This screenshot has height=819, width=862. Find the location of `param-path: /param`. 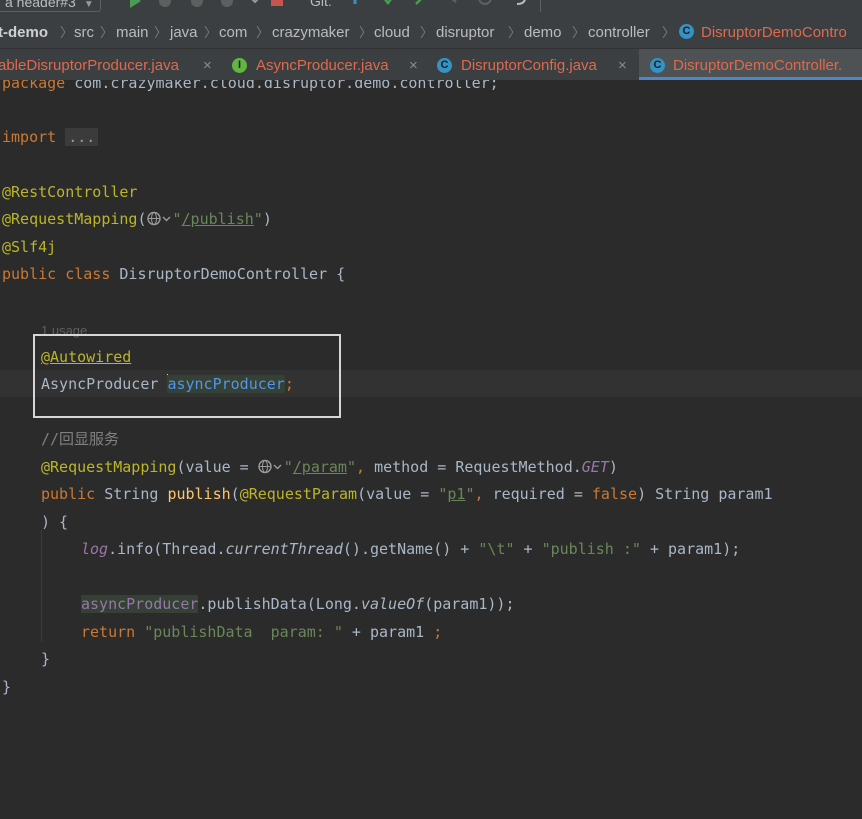

param-path: /param is located at coordinates (320, 467).